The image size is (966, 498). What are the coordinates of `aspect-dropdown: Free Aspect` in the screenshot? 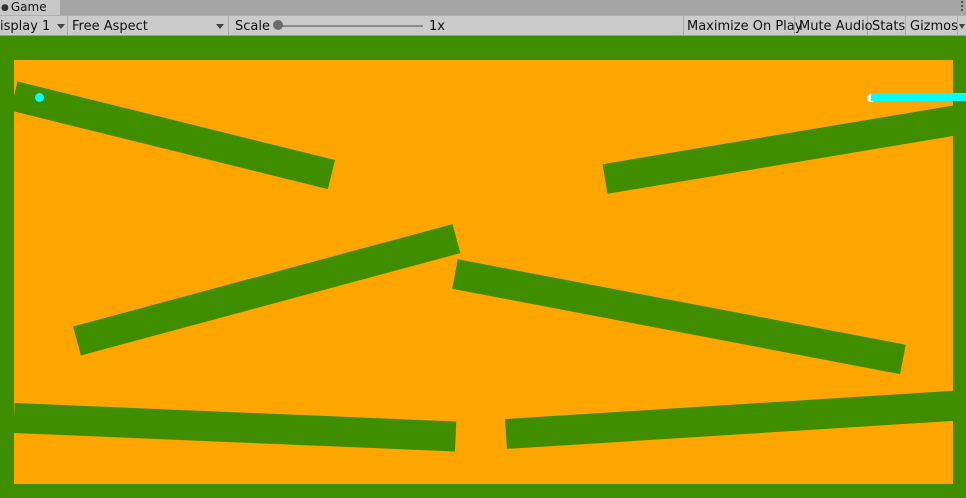 It's located at (148, 26).